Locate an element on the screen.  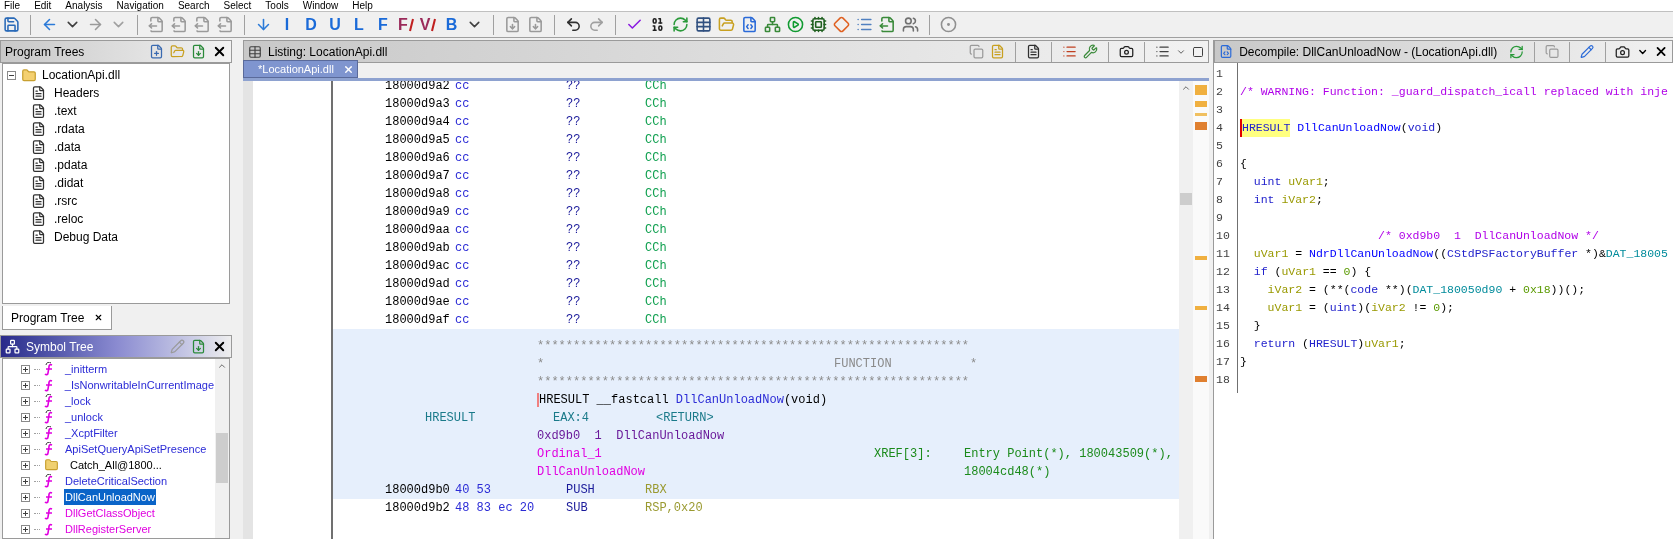
toolbar-button: D is located at coordinates (311, 24).